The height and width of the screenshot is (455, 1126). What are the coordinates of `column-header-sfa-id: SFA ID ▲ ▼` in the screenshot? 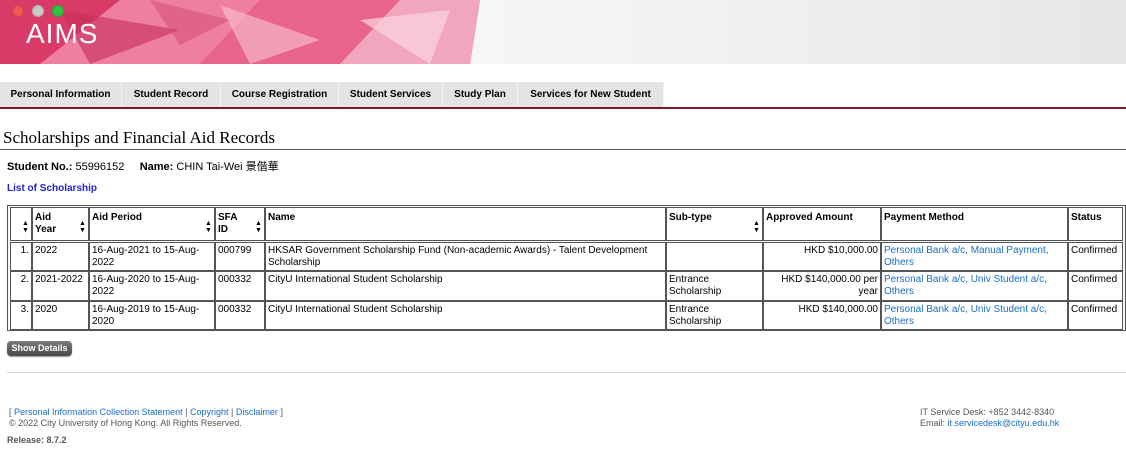 It's located at (240, 224).